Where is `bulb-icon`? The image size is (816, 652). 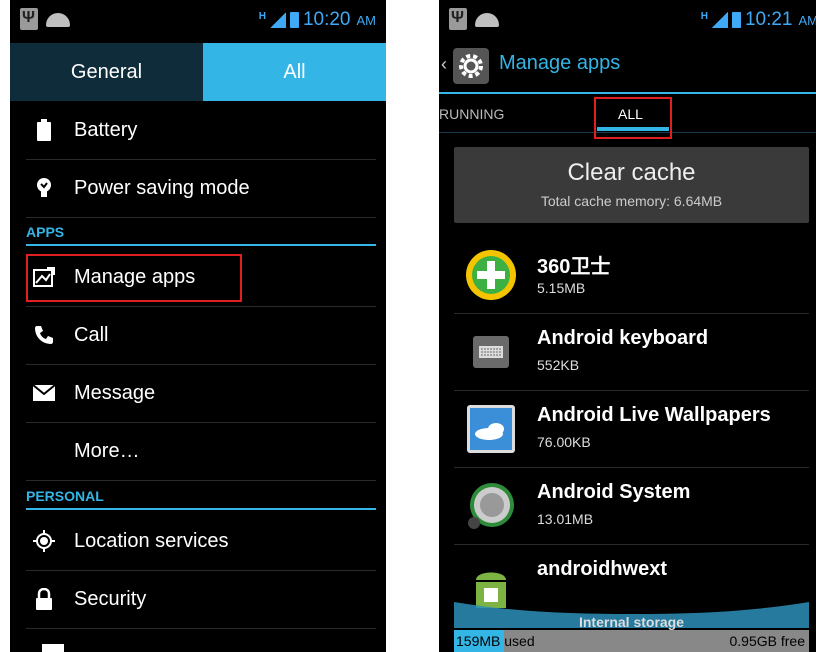
bulb-icon is located at coordinates (44, 188).